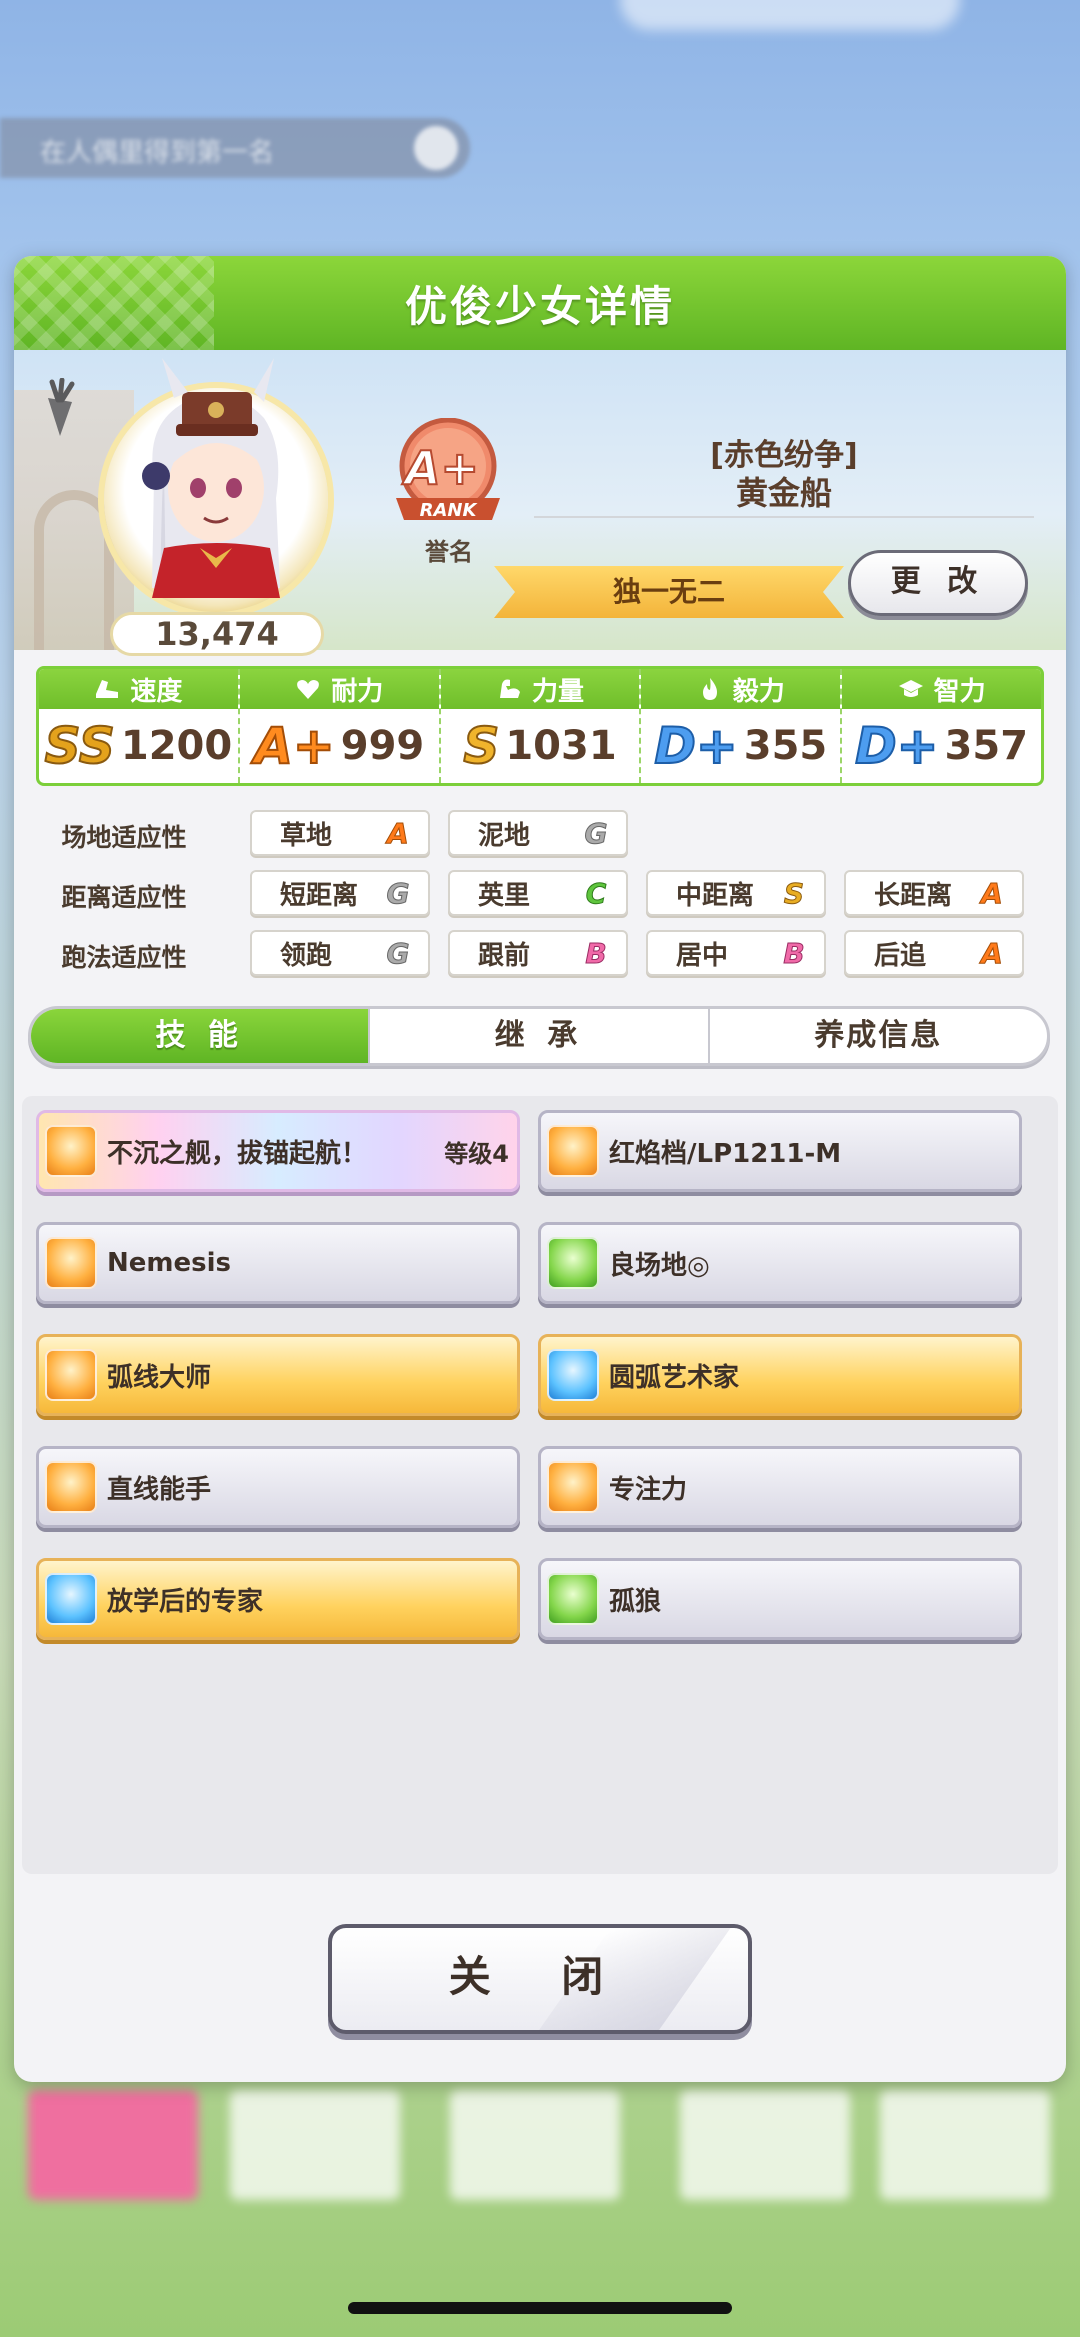  I want to click on aptitude-chip: 居中 B, so click(736, 953).